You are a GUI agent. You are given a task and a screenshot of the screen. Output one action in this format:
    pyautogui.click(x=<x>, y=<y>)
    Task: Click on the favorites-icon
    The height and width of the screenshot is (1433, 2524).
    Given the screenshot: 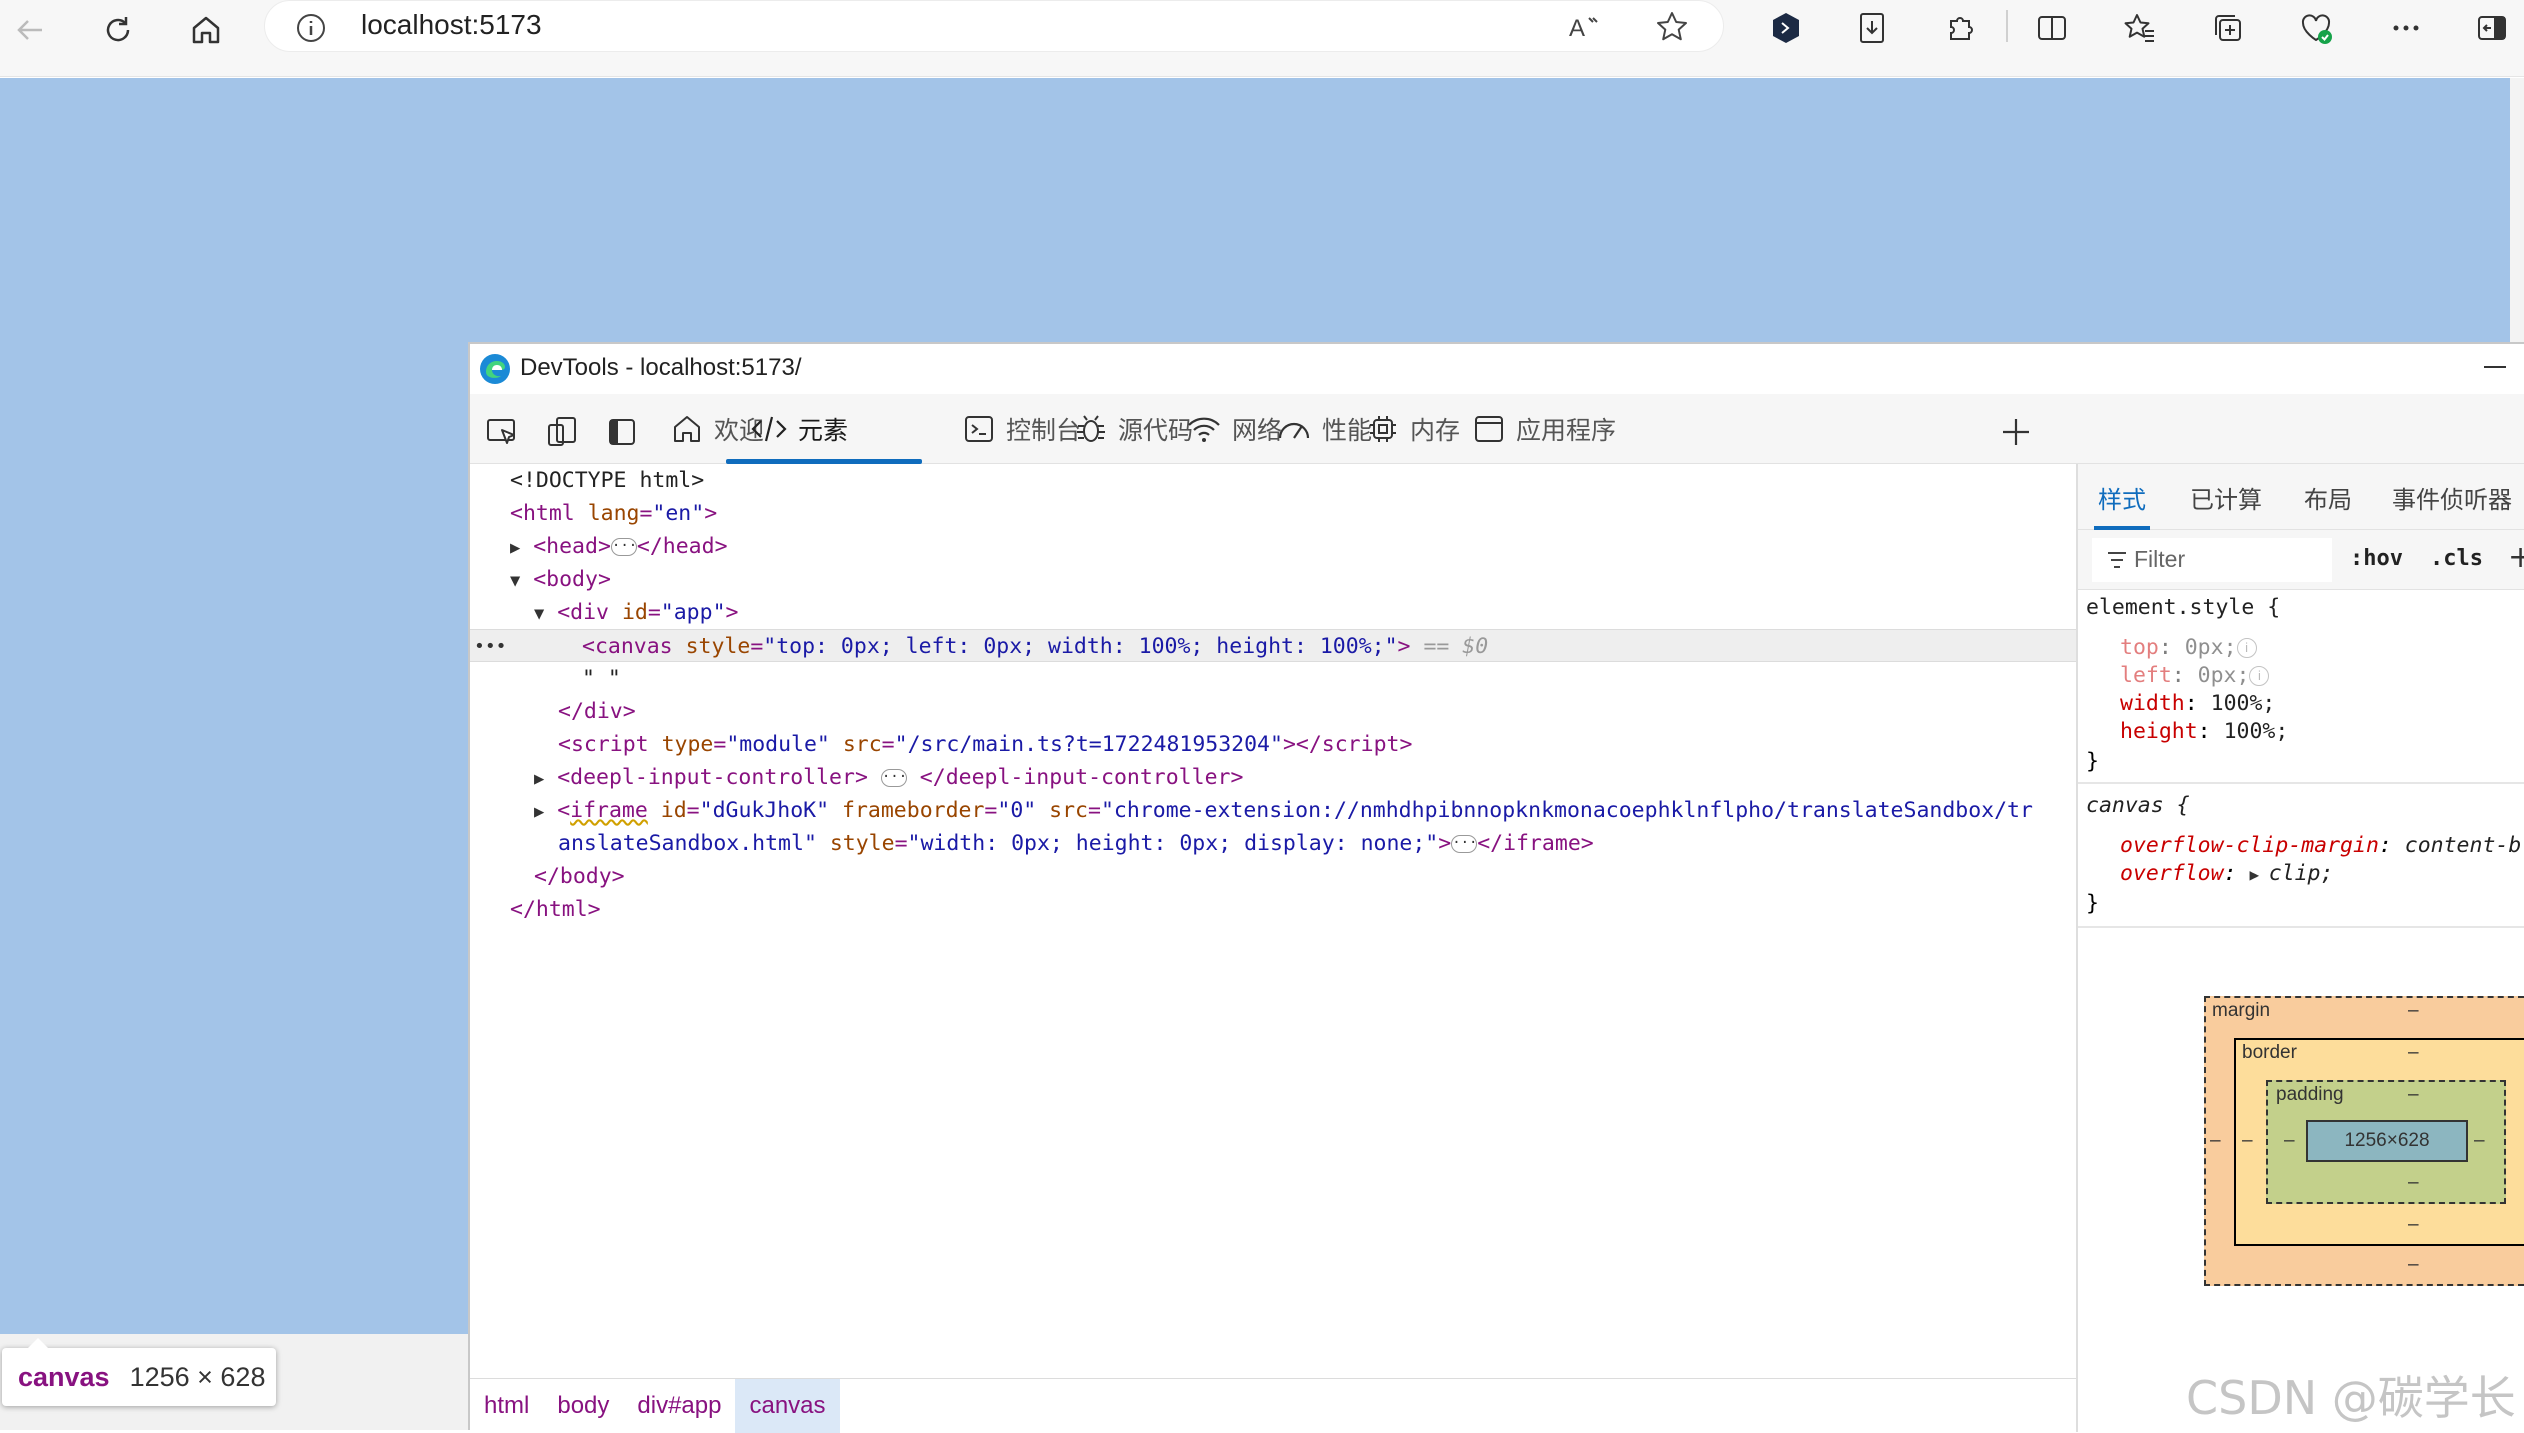 What is the action you would take?
    pyautogui.click(x=2140, y=28)
    